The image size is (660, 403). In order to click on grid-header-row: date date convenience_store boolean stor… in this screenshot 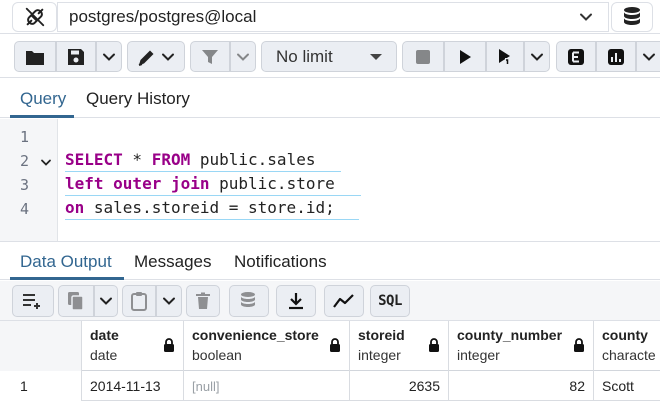, I will do `click(330, 346)`.